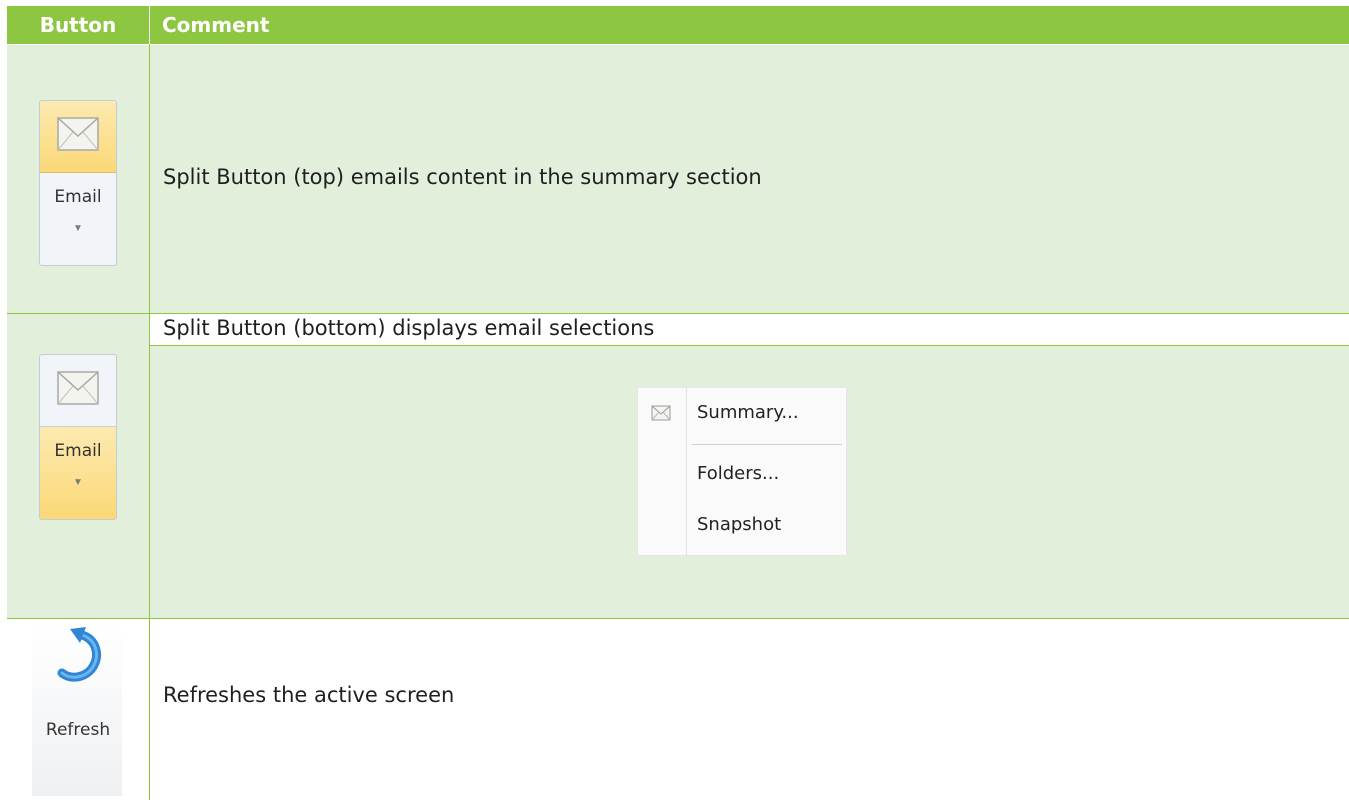  I want to click on refresh-button-label: Refresh, so click(78, 730).